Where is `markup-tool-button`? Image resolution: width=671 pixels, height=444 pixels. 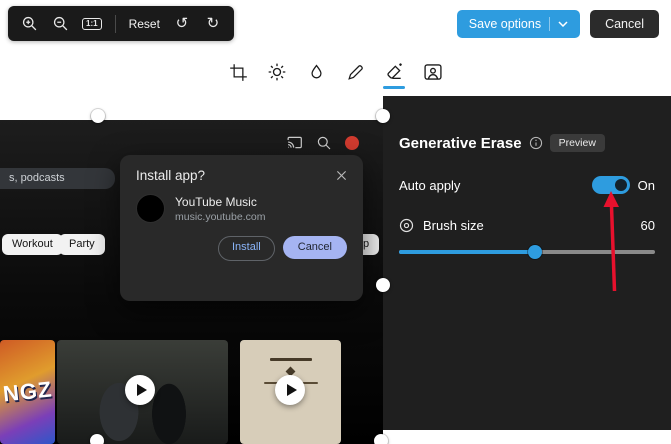 markup-tool-button is located at coordinates (355, 72).